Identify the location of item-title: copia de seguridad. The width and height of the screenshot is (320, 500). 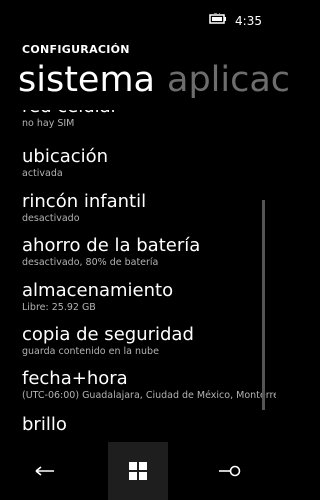
(108, 334).